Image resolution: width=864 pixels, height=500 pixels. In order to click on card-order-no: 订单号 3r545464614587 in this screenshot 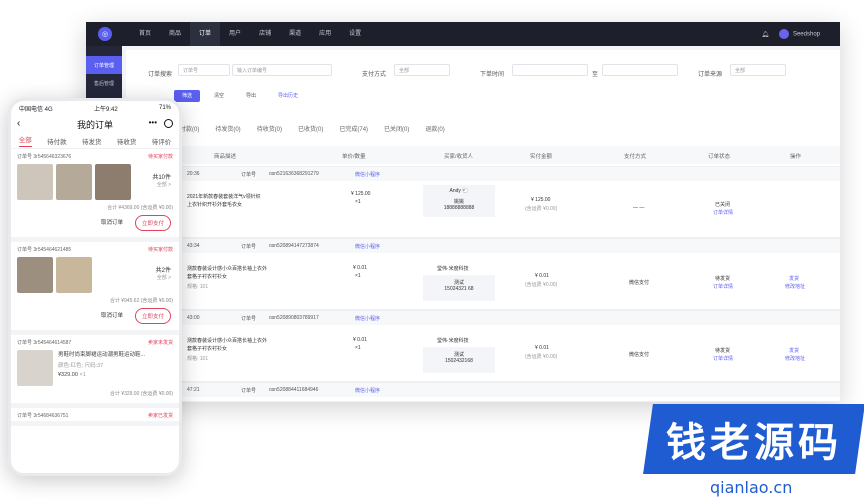, I will do `click(44, 343)`.